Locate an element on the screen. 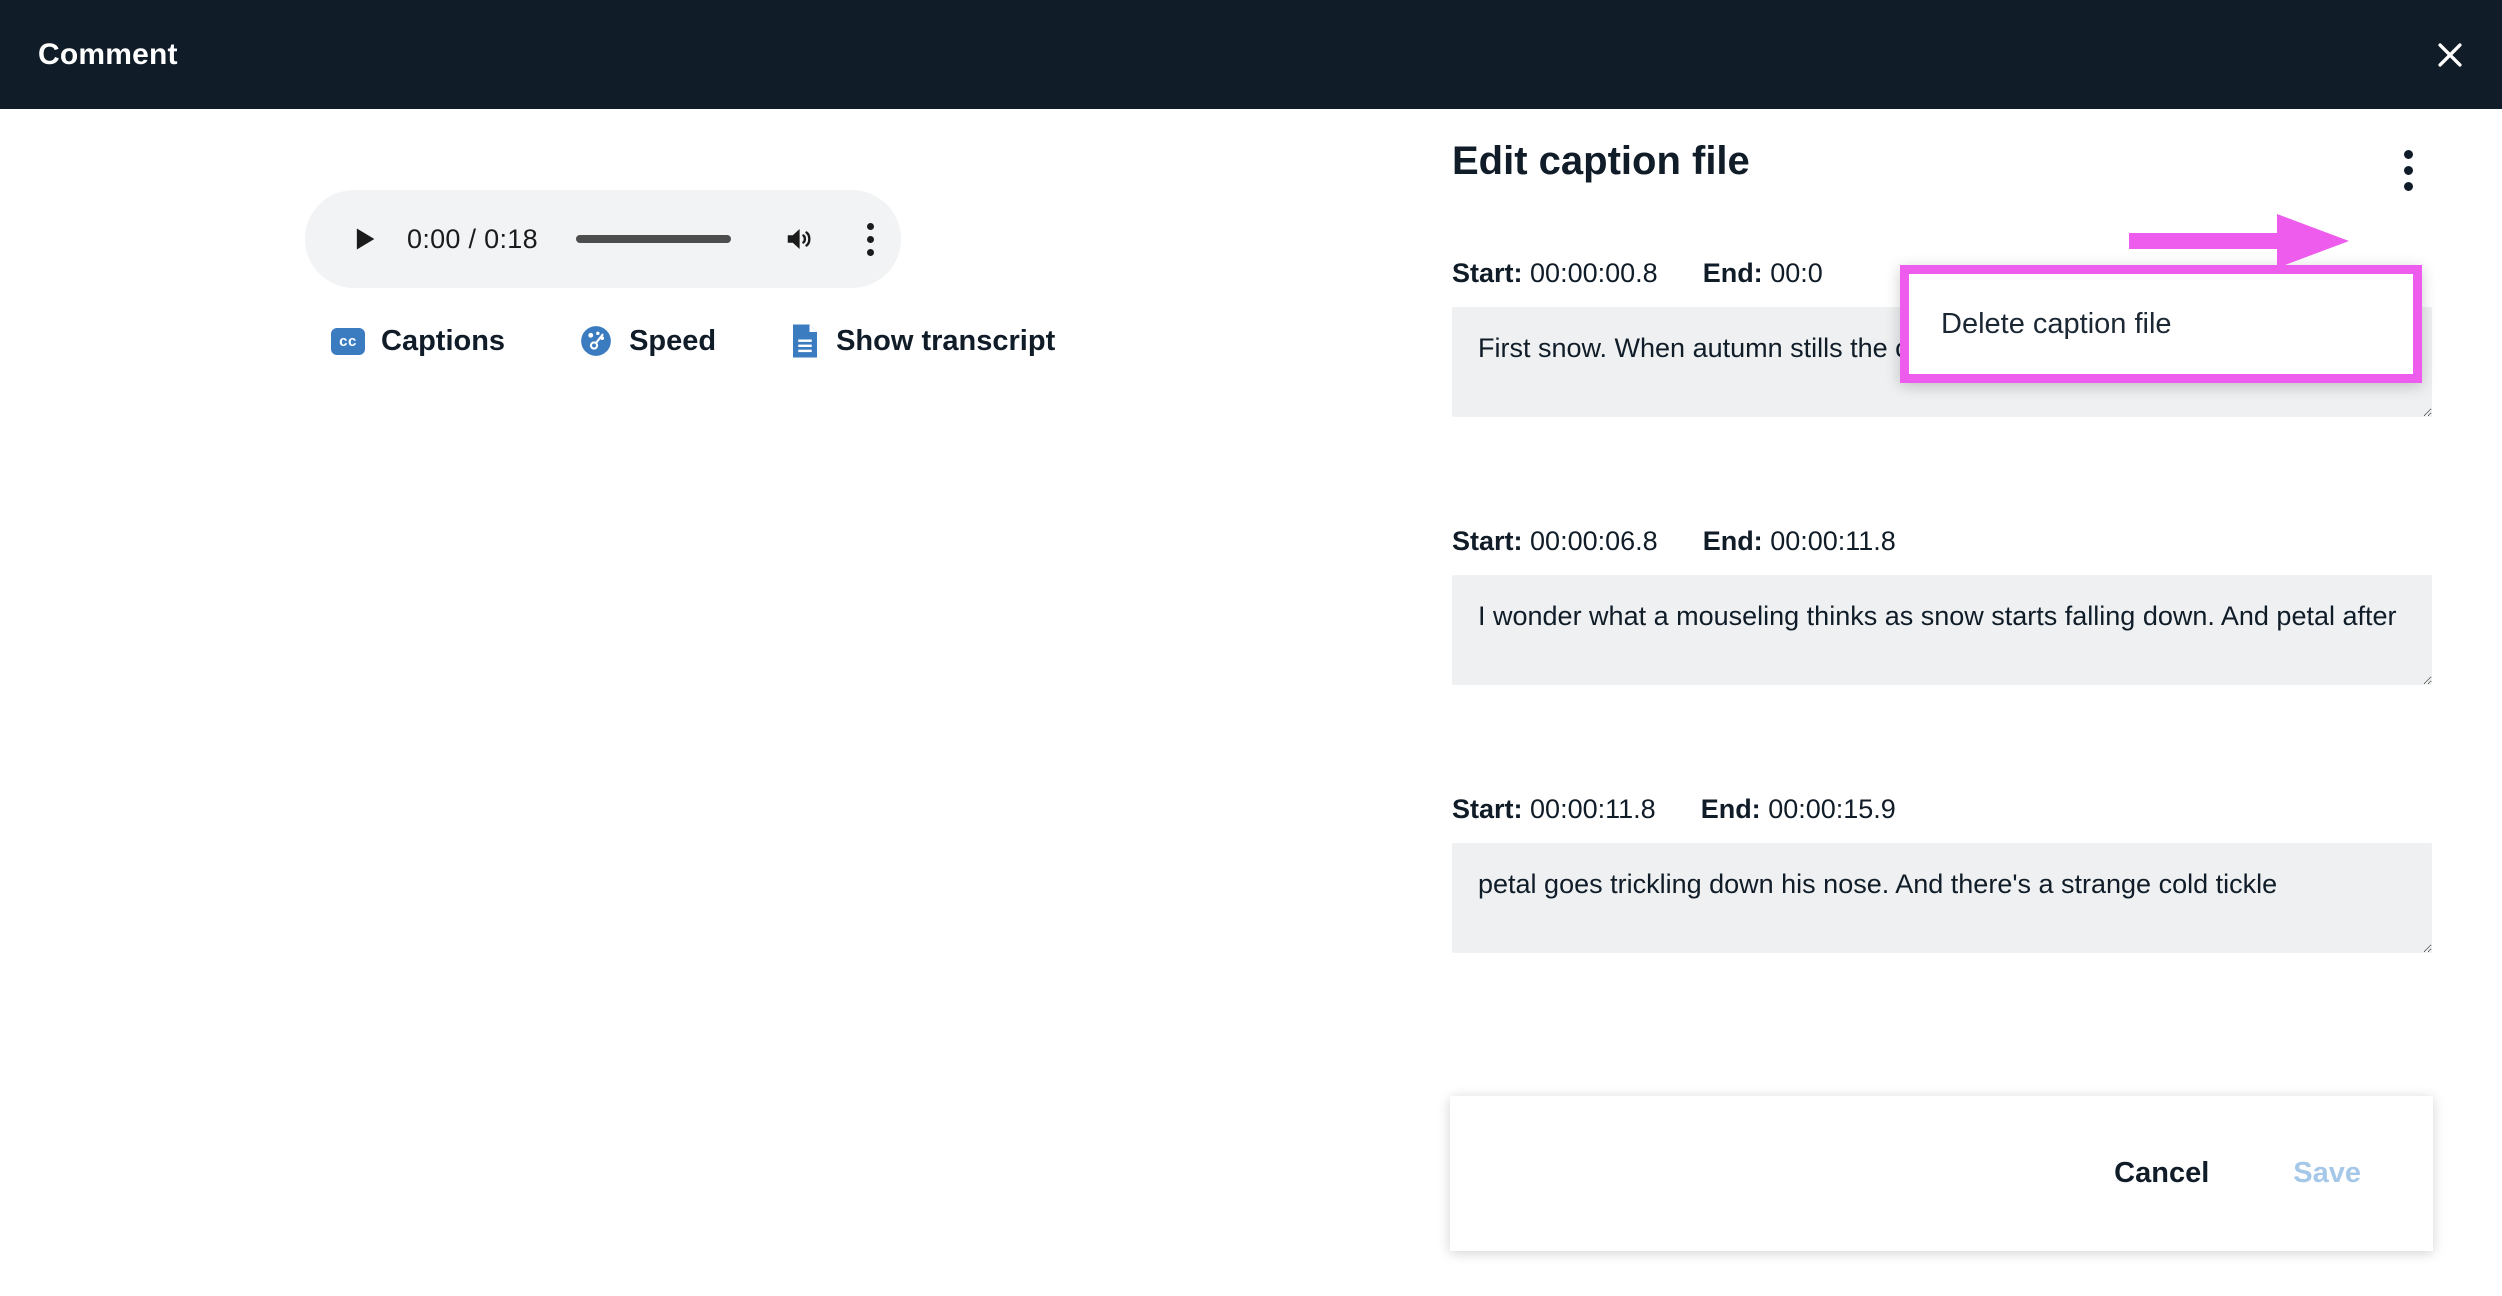 The image size is (2502, 1296). speed-label: Speed is located at coordinates (673, 340).